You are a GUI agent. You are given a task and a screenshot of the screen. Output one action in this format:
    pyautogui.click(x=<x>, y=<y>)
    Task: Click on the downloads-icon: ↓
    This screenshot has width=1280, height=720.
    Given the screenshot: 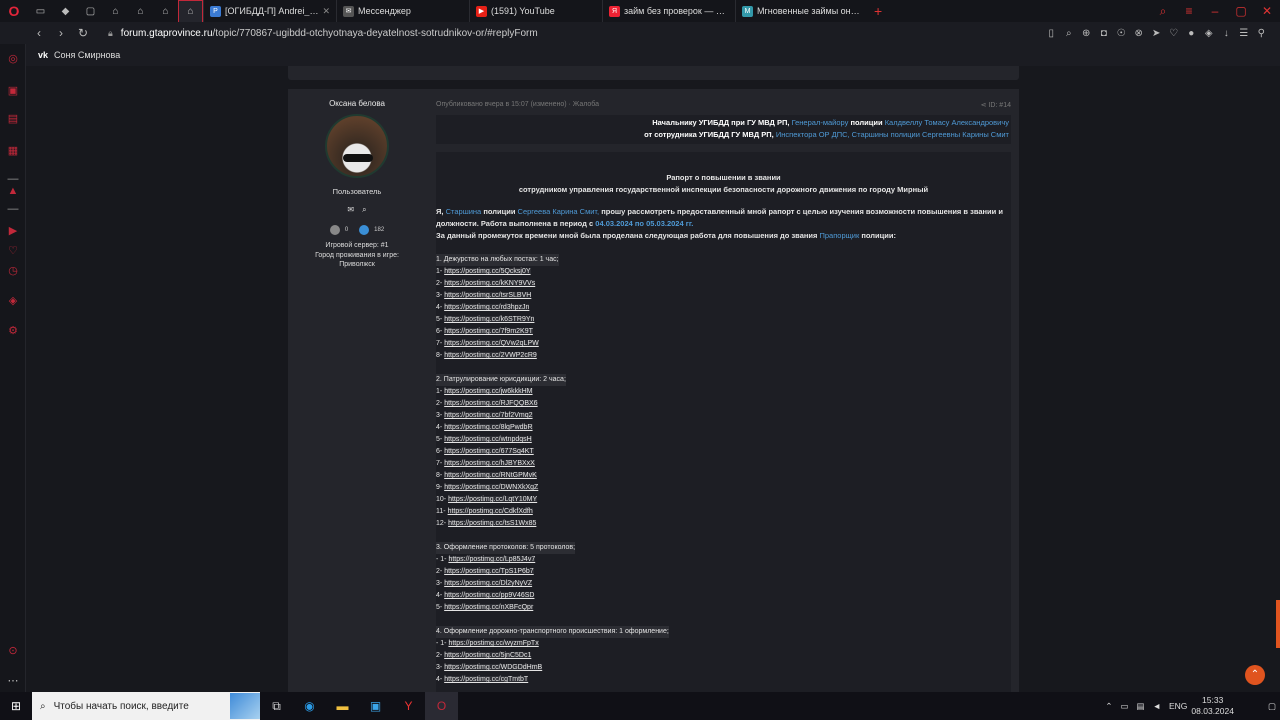 What is the action you would take?
    pyautogui.click(x=1227, y=33)
    